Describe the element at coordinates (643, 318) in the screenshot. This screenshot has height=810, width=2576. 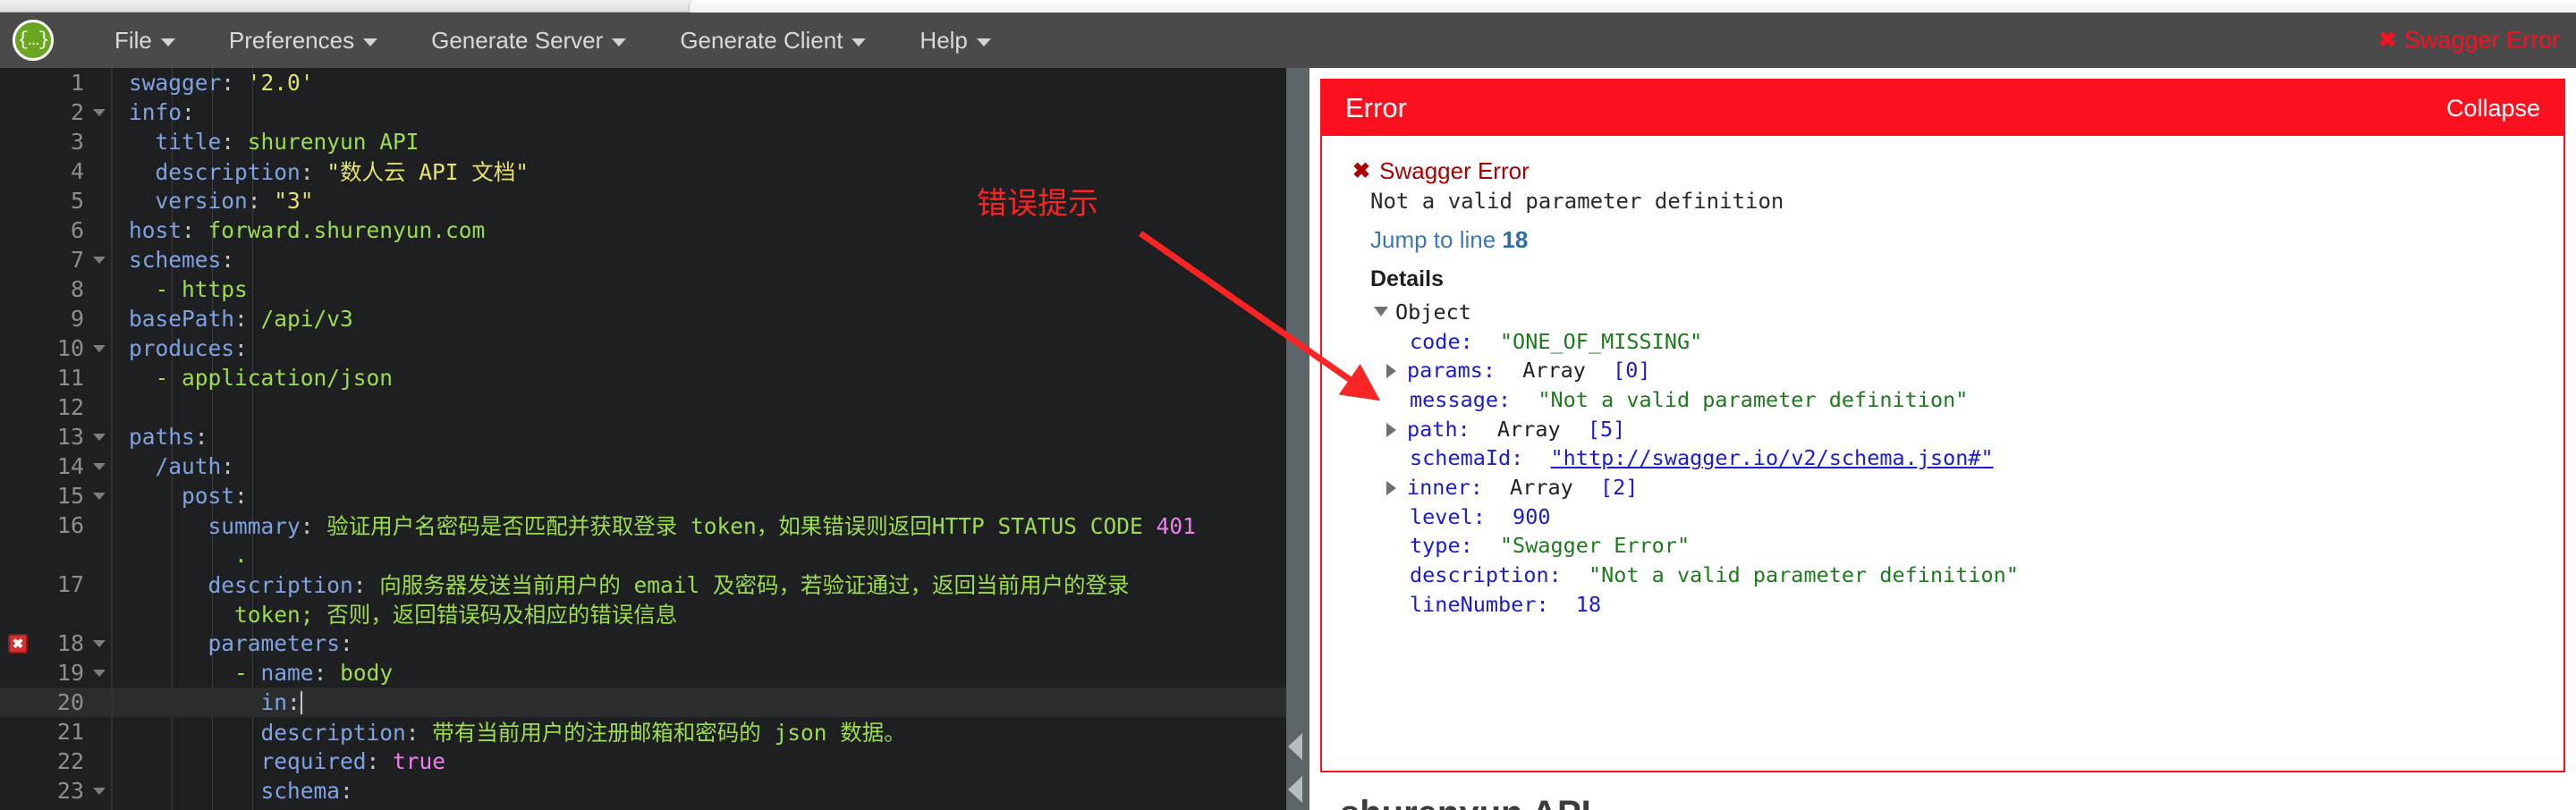
I see `editor-line: 9 basePath: /api/v3` at that location.